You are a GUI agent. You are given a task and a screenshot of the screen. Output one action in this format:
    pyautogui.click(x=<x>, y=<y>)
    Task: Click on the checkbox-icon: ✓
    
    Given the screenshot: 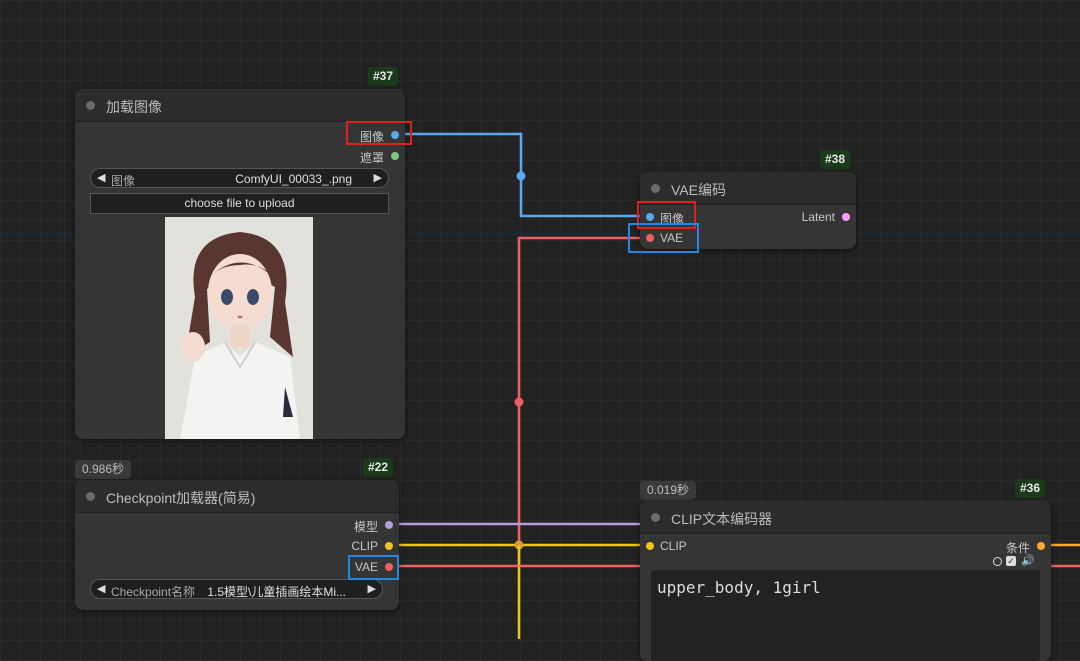 What is the action you would take?
    pyautogui.click(x=1011, y=561)
    